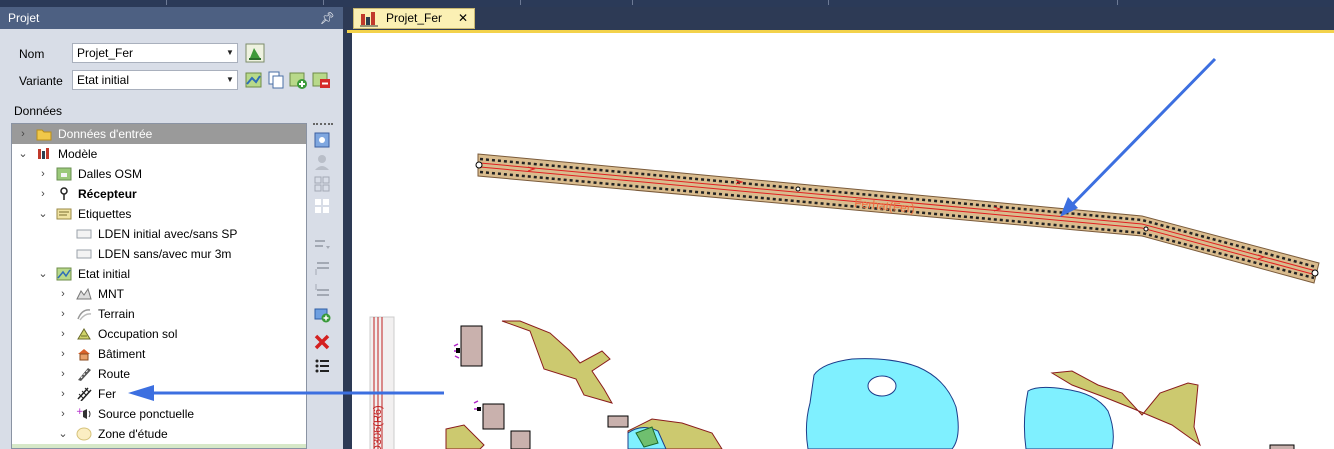 The image size is (1334, 449). What do you see at coordinates (322, 184) in the screenshot?
I see `grid-icon` at bounding box center [322, 184].